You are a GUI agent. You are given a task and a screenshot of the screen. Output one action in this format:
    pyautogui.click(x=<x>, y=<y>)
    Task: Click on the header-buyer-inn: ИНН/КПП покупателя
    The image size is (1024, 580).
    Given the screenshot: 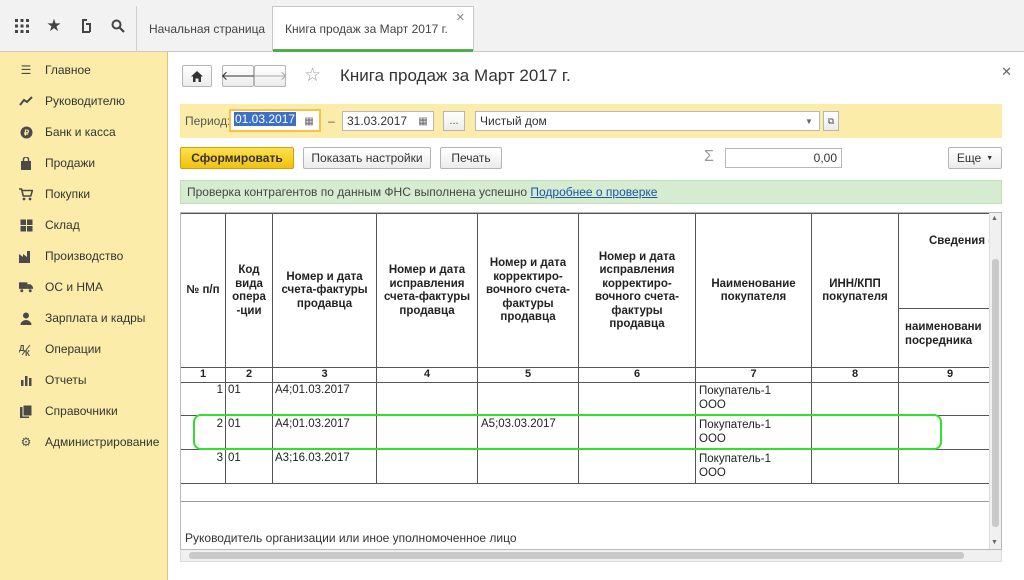 What is the action you would take?
    pyautogui.click(x=855, y=290)
    